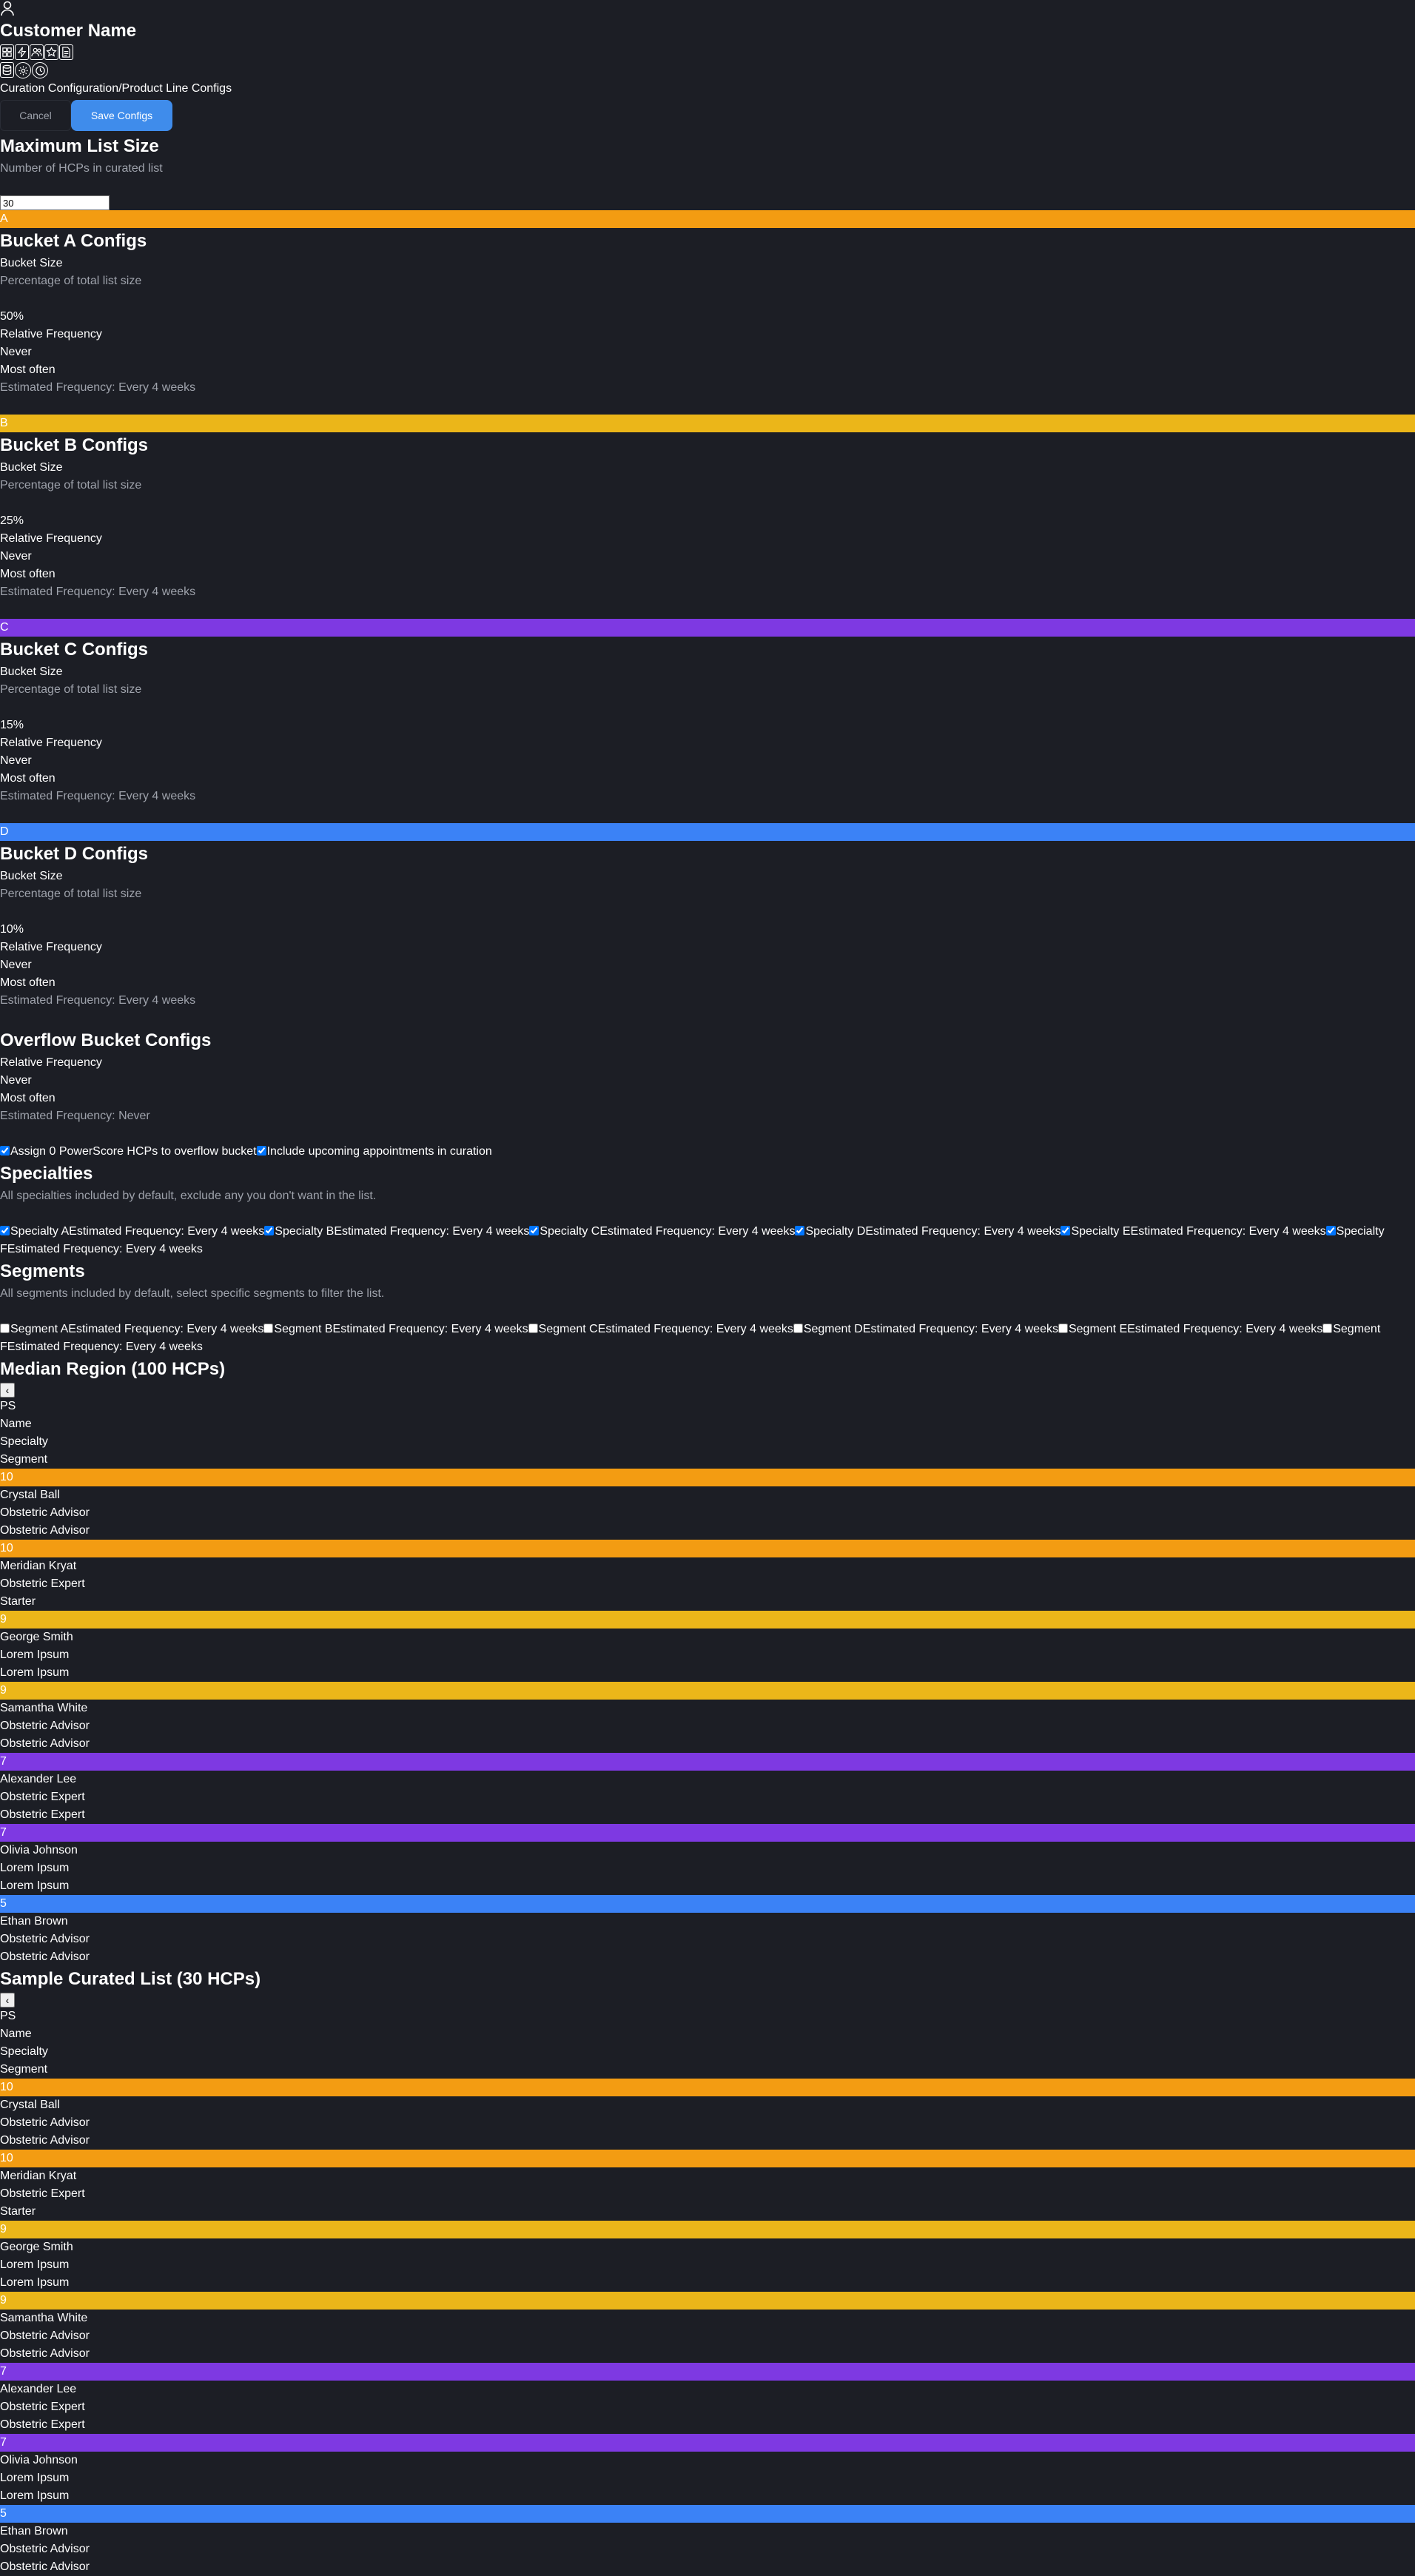 Image resolution: width=1415 pixels, height=2576 pixels. Describe the element at coordinates (106, 1040) in the screenshot. I see `overflow-title: Overflow Bucket Configs` at that location.